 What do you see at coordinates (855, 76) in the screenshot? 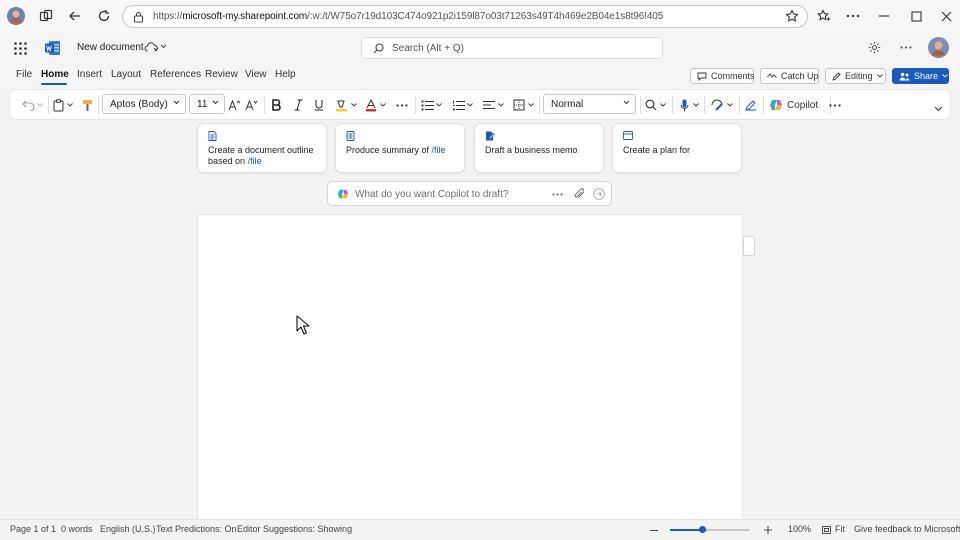
I see `editing-mode-button: Editing` at bounding box center [855, 76].